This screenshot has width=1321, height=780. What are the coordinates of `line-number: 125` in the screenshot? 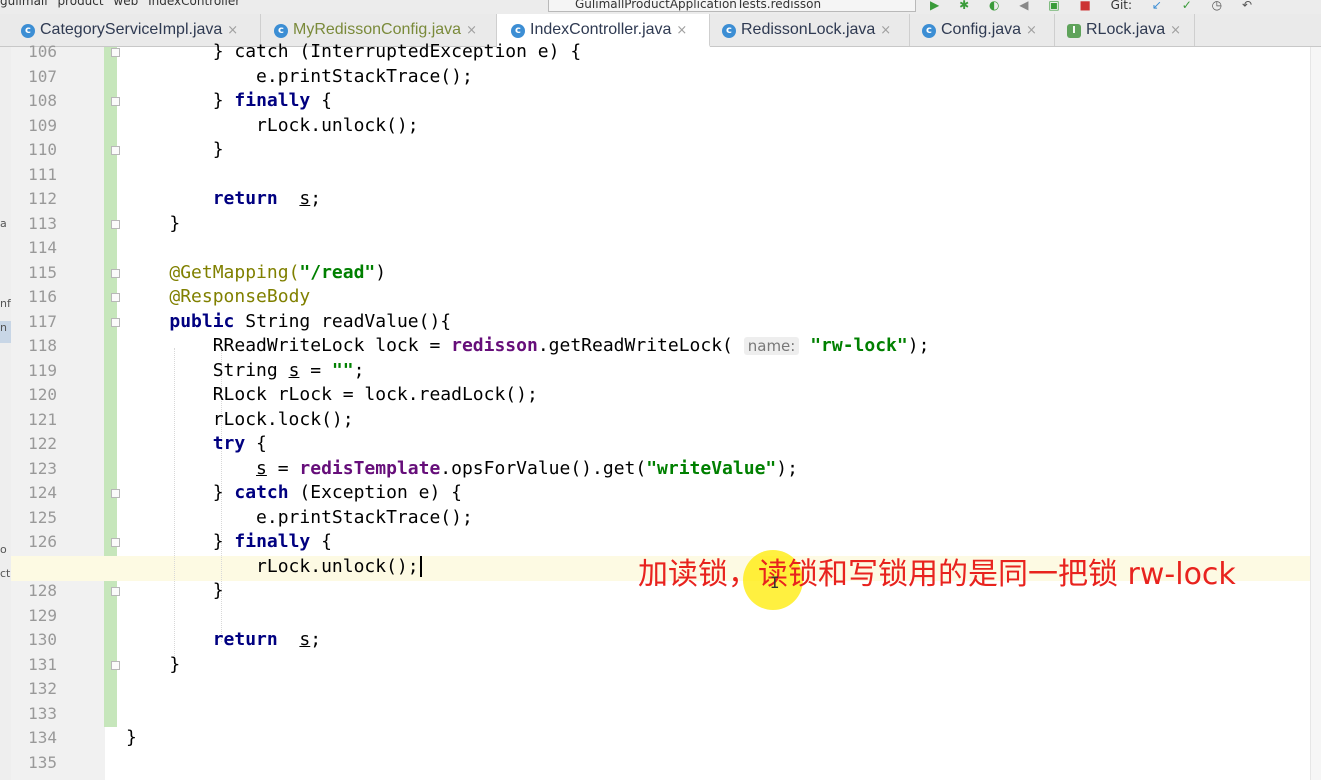 It's located at (34, 518).